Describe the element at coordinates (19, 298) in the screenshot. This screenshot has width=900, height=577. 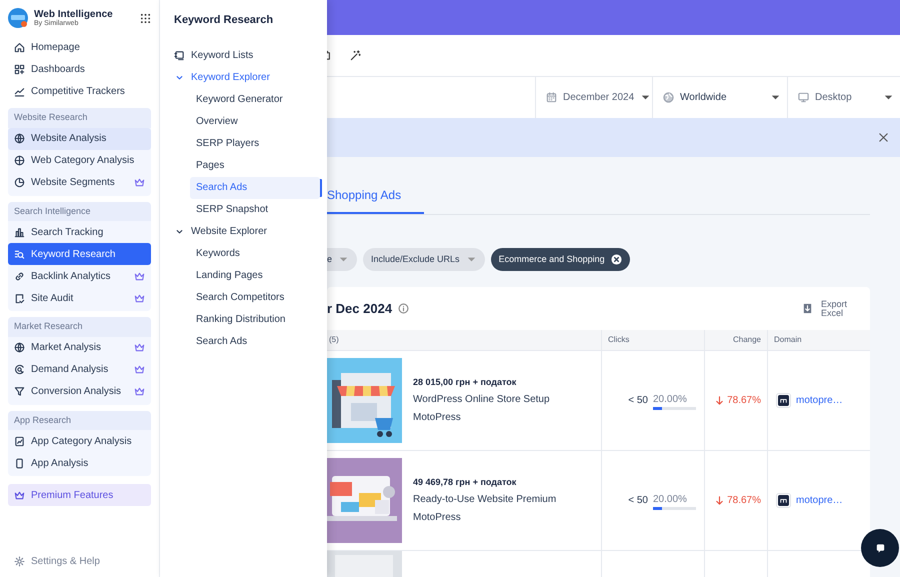
I see `checklist-icon` at that location.